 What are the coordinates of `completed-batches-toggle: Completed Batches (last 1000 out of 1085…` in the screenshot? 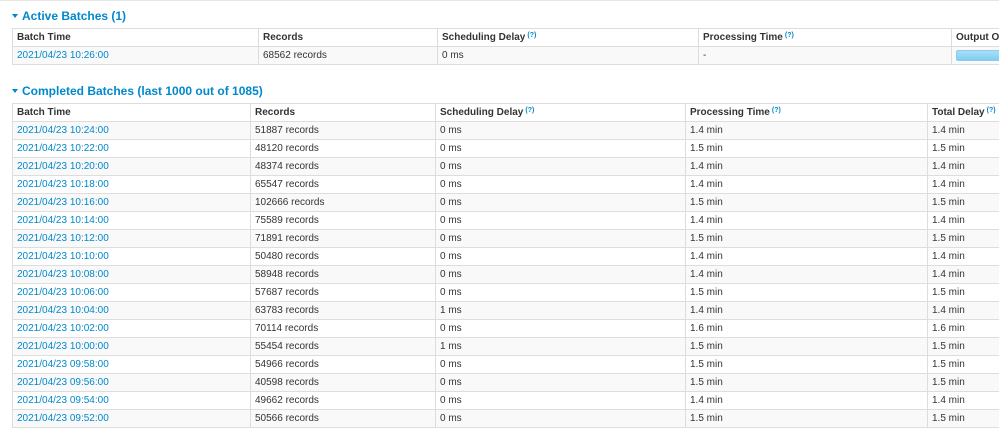 It's located at (137, 91).